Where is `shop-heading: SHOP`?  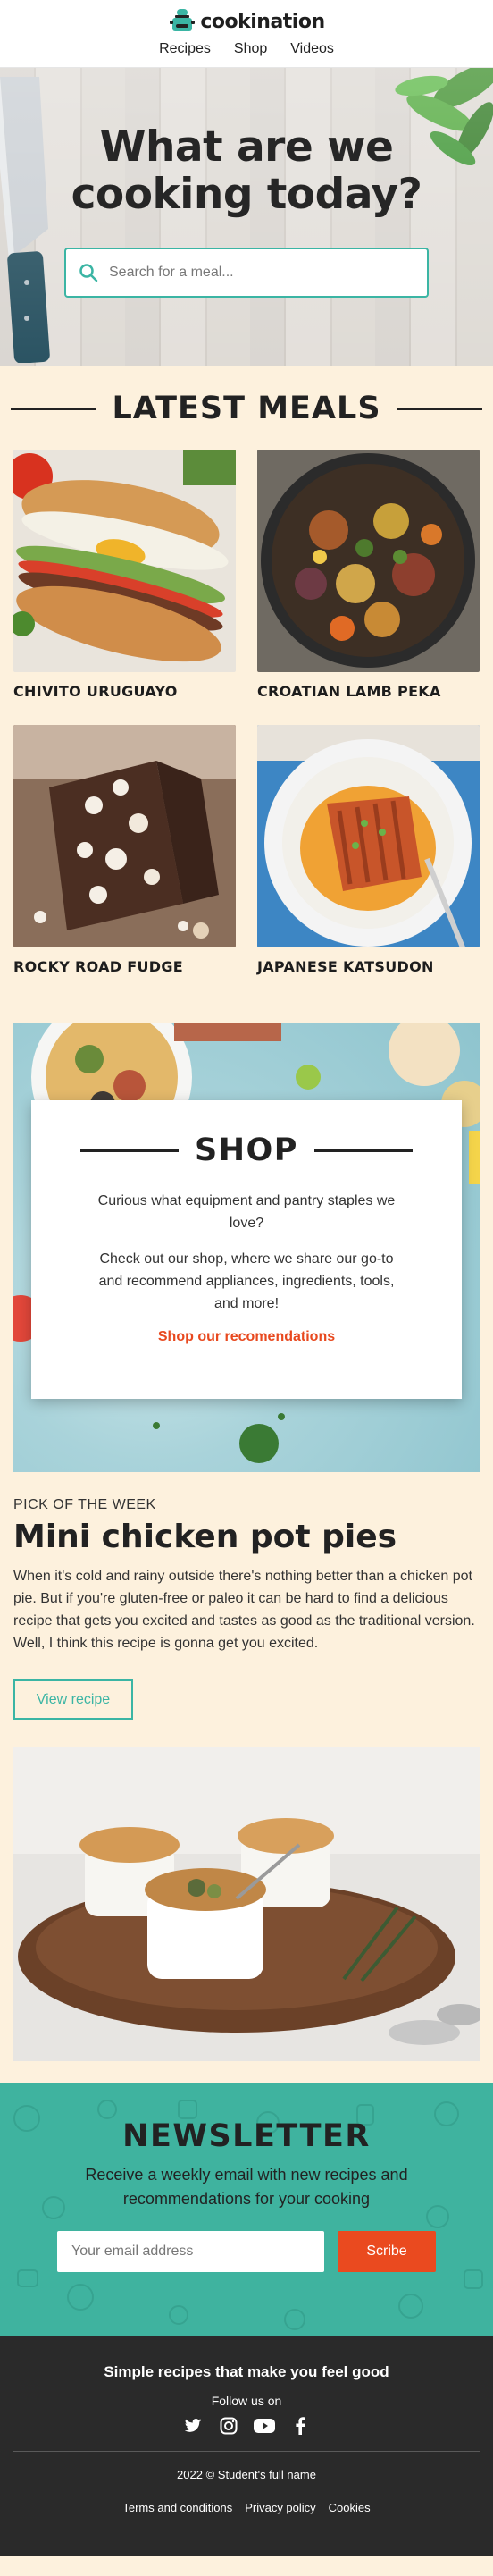
shop-heading: SHOP is located at coordinates (246, 1150).